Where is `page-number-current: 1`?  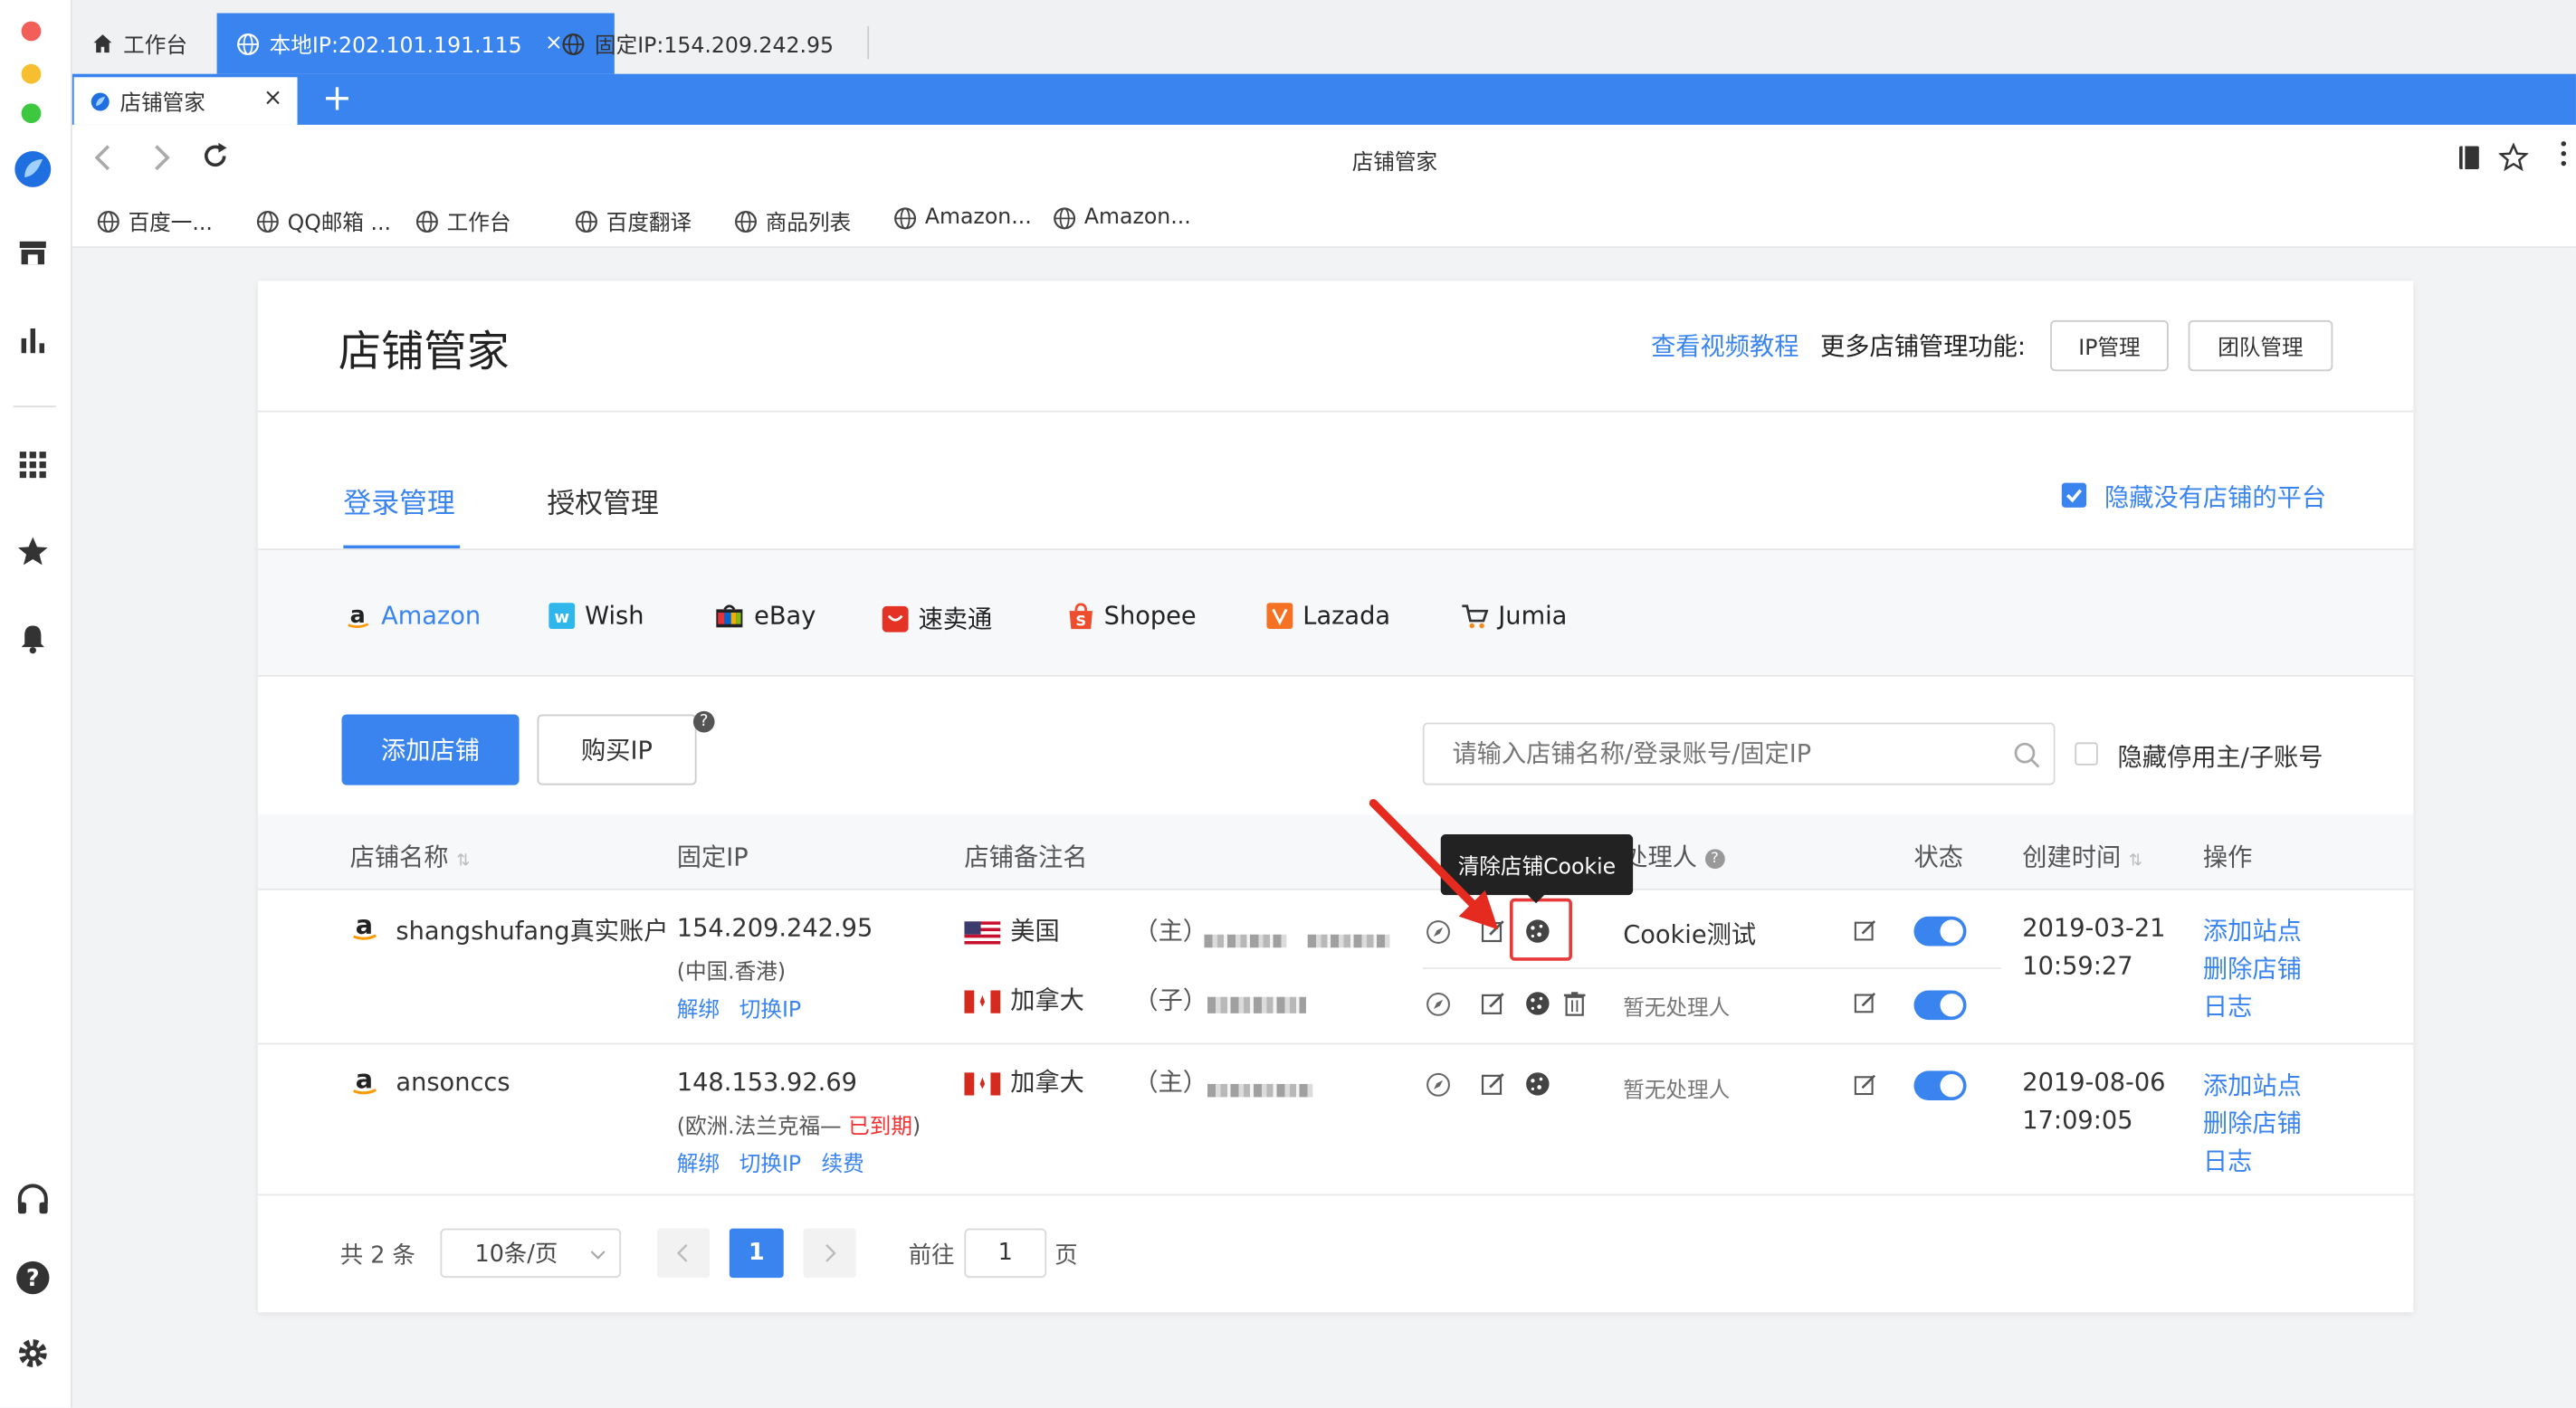
page-number-current: 1 is located at coordinates (756, 1253).